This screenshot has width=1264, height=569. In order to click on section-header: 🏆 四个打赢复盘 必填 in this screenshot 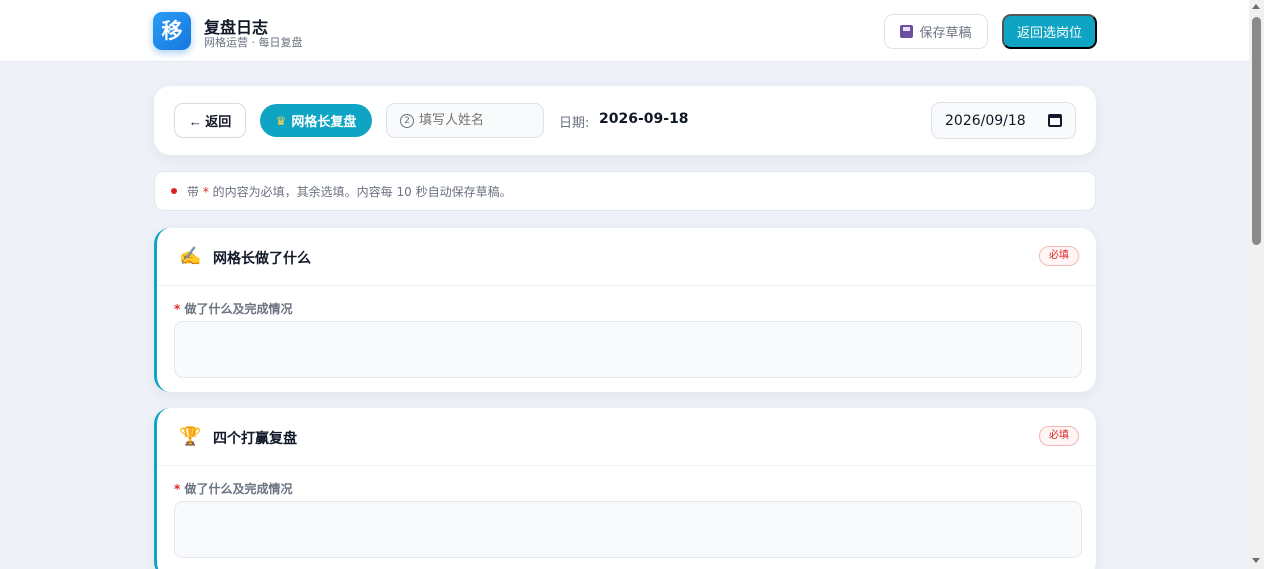, I will do `click(626, 437)`.